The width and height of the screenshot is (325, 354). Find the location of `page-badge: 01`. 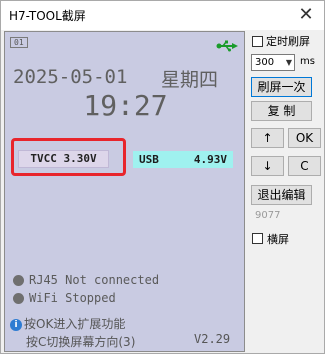

page-badge: 01 is located at coordinates (19, 42).